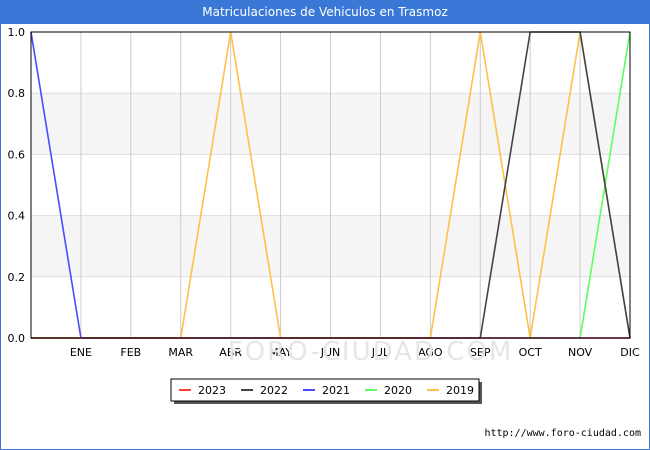 The width and height of the screenshot is (650, 450). I want to click on x-tick-label: ENE, so click(81, 352).